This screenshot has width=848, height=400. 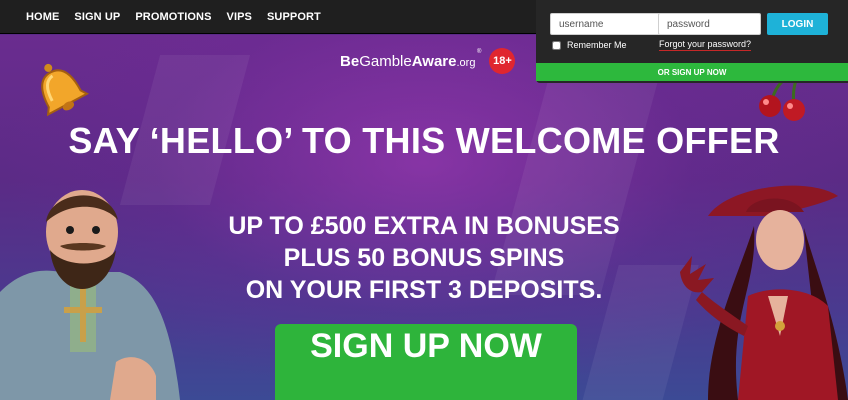 What do you see at coordinates (65, 90) in the screenshot?
I see `bell-icon` at bounding box center [65, 90].